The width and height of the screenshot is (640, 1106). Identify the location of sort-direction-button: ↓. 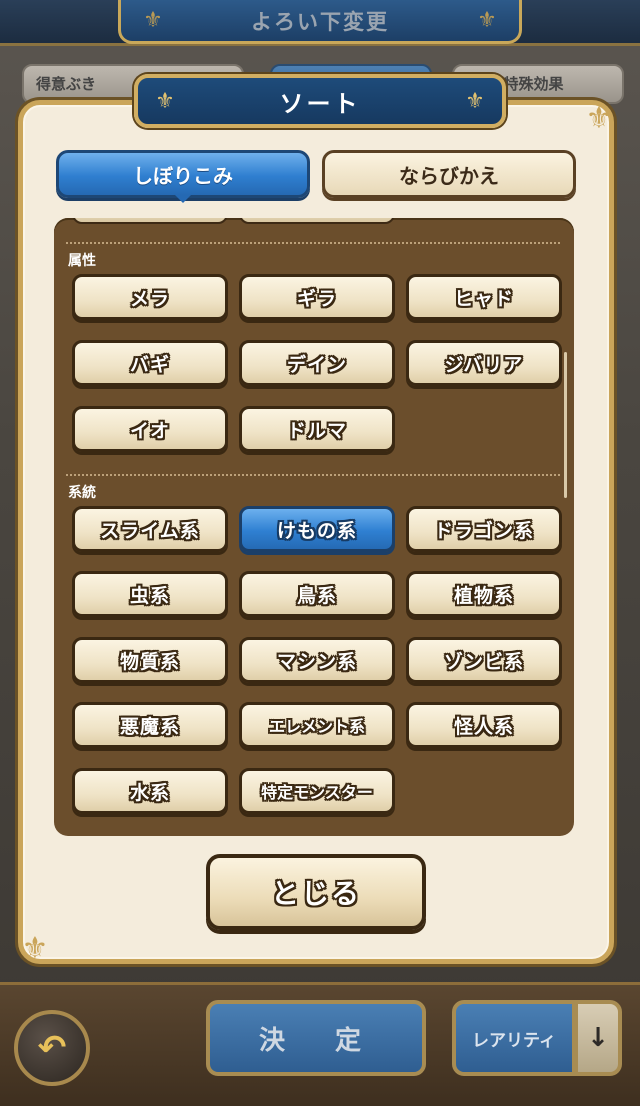
(598, 1038).